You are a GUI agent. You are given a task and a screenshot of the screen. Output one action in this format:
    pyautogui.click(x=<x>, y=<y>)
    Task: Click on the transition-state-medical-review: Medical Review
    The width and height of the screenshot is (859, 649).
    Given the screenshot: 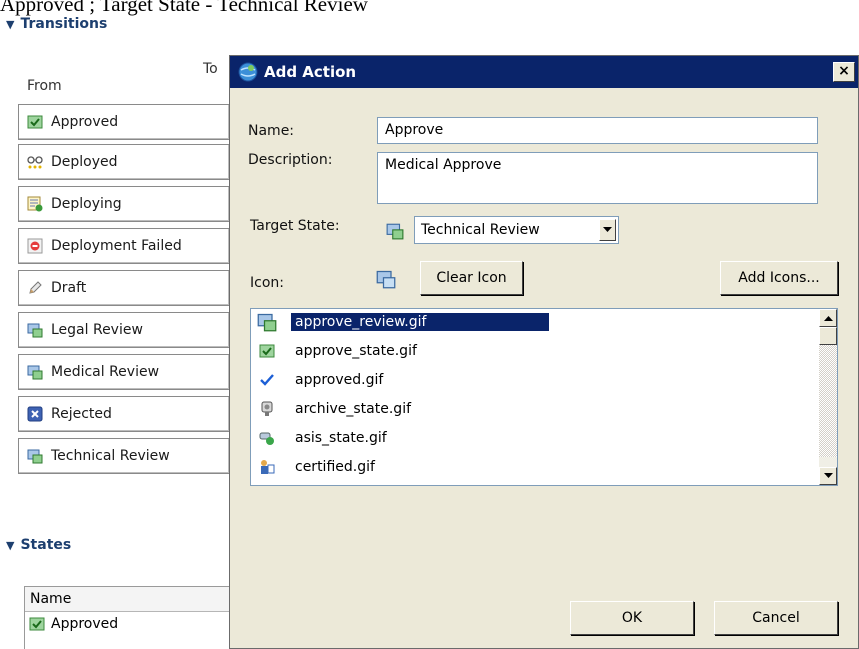 What is the action you would take?
    pyautogui.click(x=124, y=372)
    